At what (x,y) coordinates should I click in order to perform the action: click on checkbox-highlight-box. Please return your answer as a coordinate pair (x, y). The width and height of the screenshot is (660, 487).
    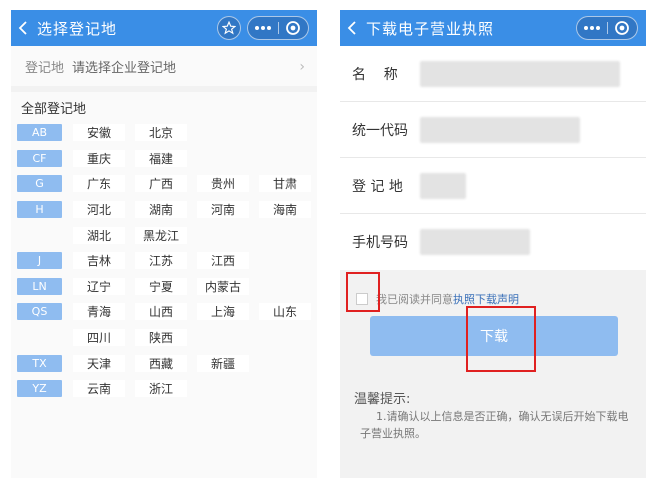
    Looking at the image, I should click on (363, 292).